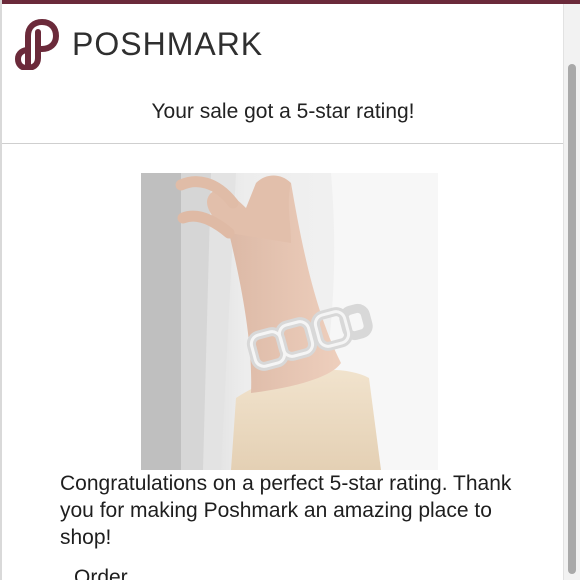  I want to click on email-header: POSHMARK, so click(138, 44).